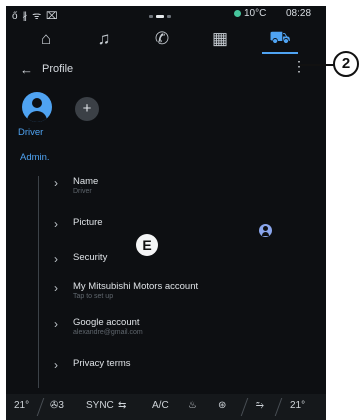  Describe the element at coordinates (82, 191) in the screenshot. I see `setting-subtitle: Driver` at that location.